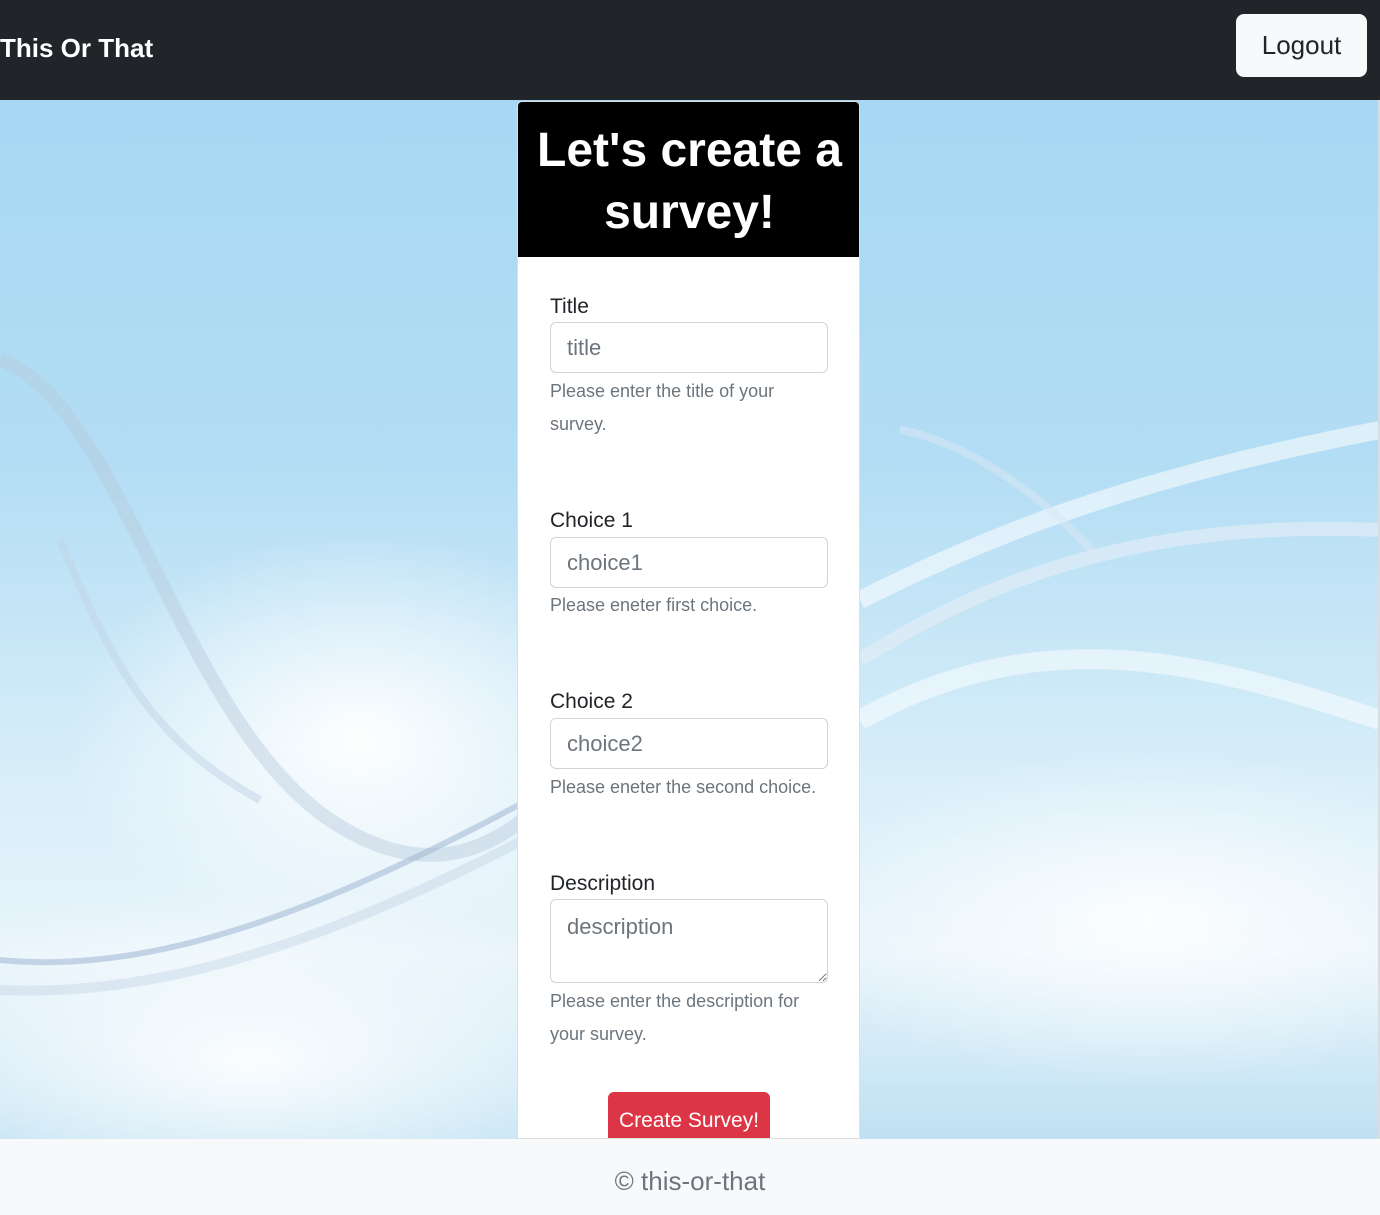 This screenshot has height=1215, width=1380. I want to click on choice1-help: Please eneter first choice., so click(654, 605).